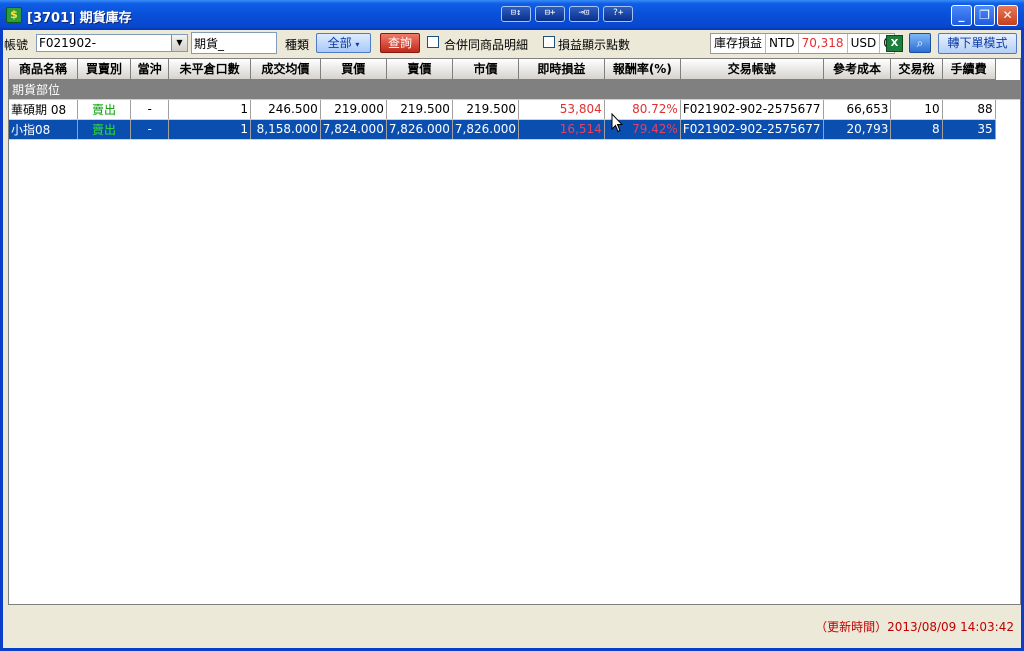 This screenshot has width=1024, height=651. What do you see at coordinates (617, 123) in the screenshot?
I see `mouse-cursor-icon` at bounding box center [617, 123].